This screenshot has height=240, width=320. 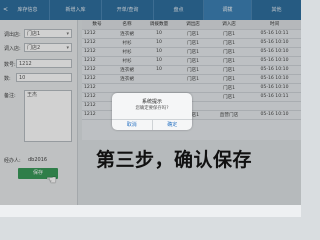 I want to click on confirm-button: 确定, so click(x=173, y=125).